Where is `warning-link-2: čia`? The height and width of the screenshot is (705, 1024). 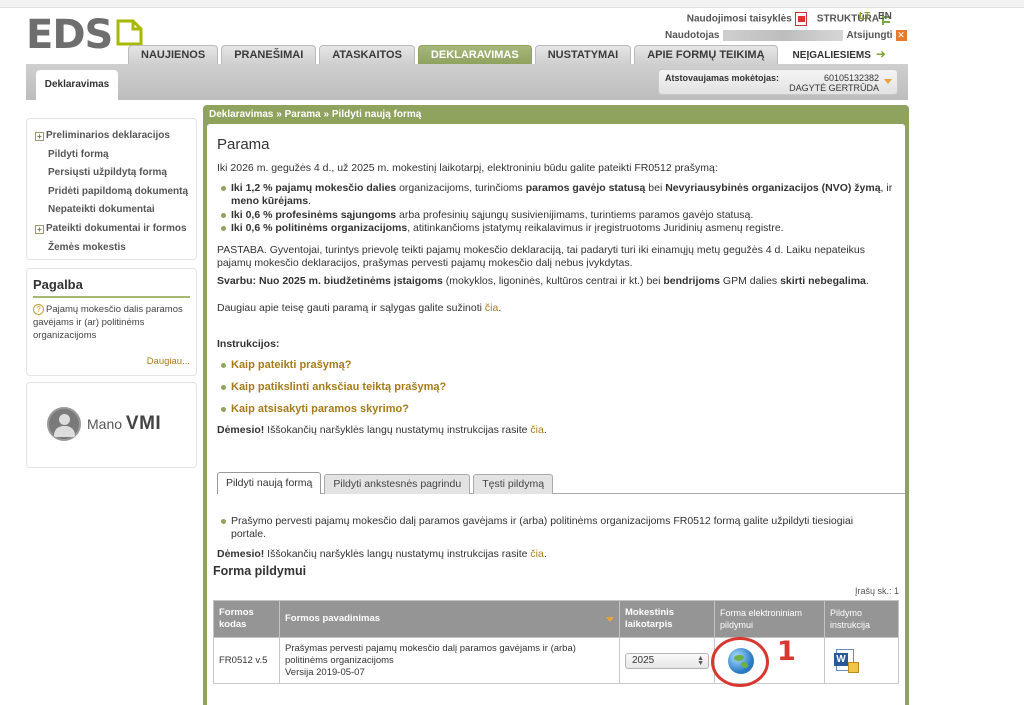
warning-link-2: čia is located at coordinates (536, 554).